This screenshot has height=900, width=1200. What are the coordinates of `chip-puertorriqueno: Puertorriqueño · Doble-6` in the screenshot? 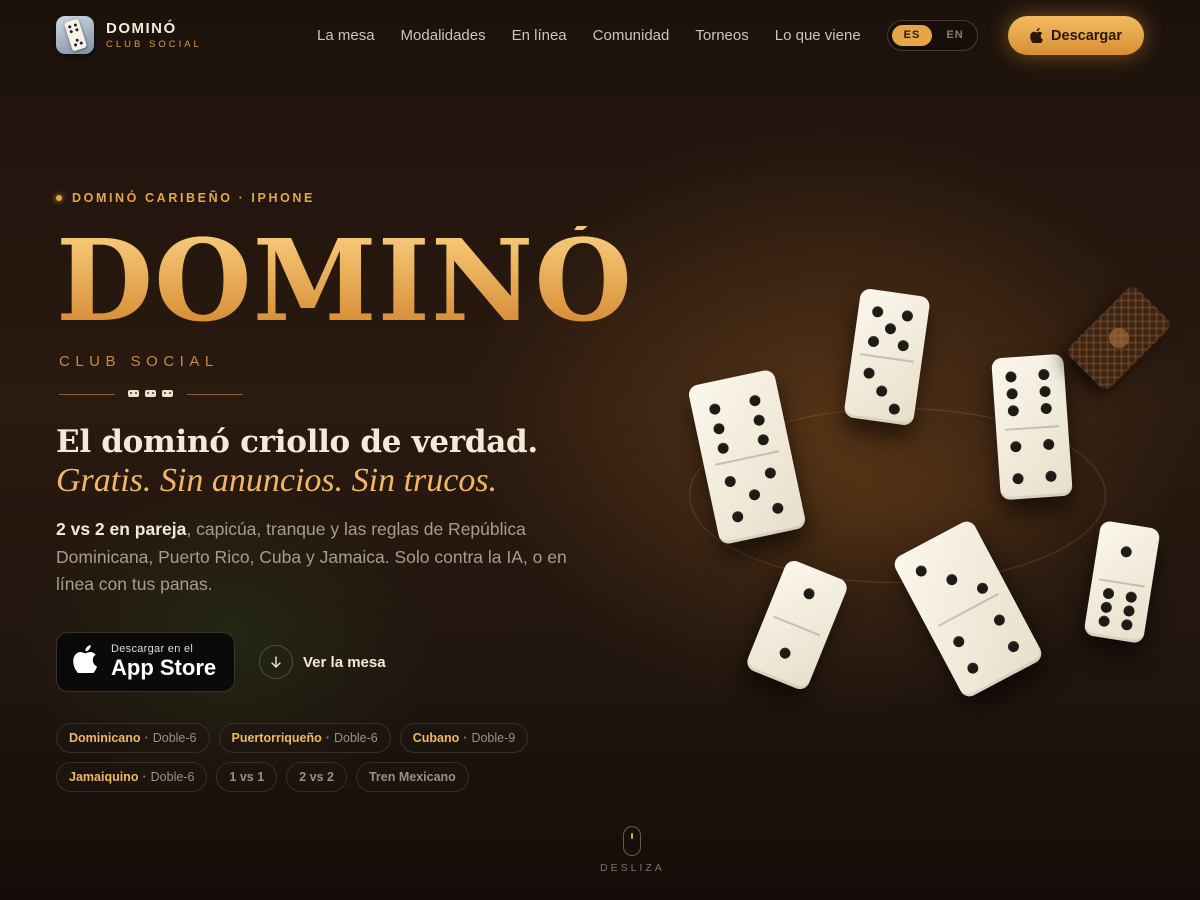 It's located at (304, 738).